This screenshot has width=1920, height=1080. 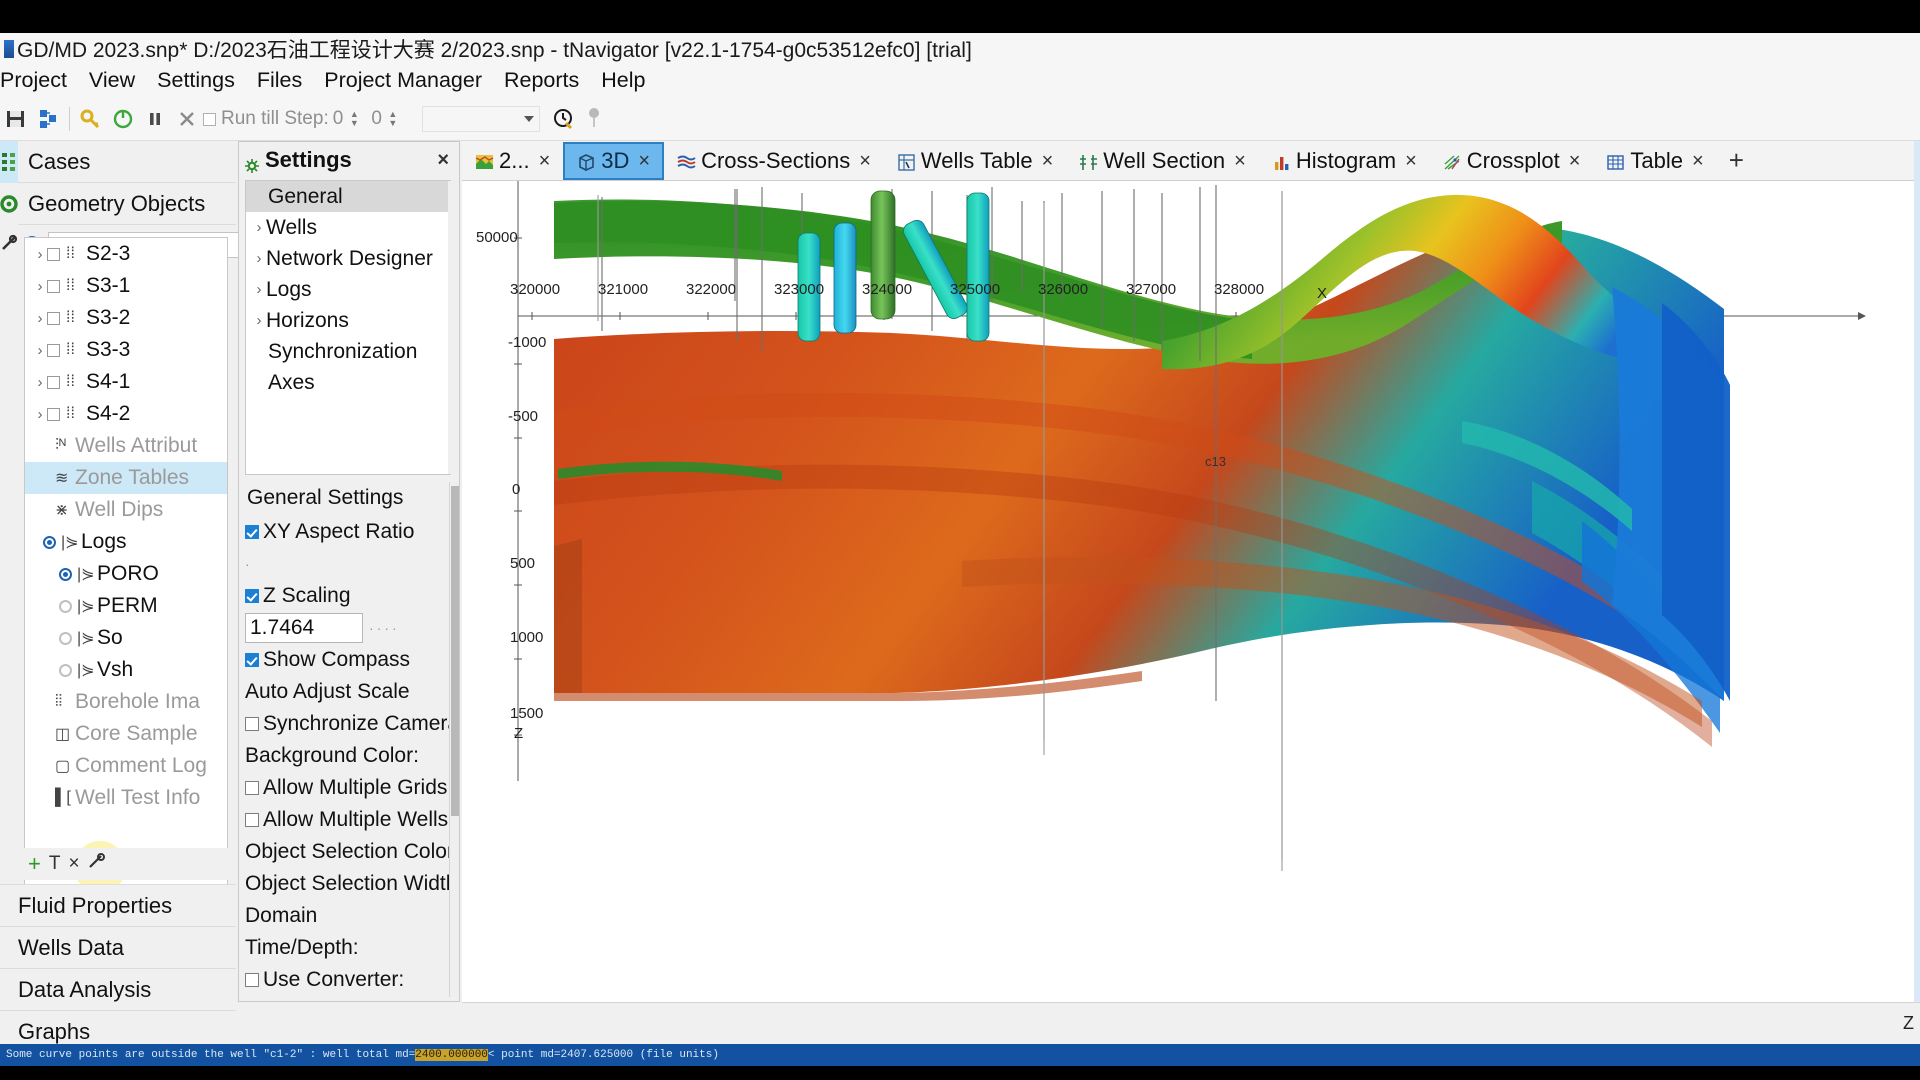 I want to click on open-project-icon, so click(x=48, y=119).